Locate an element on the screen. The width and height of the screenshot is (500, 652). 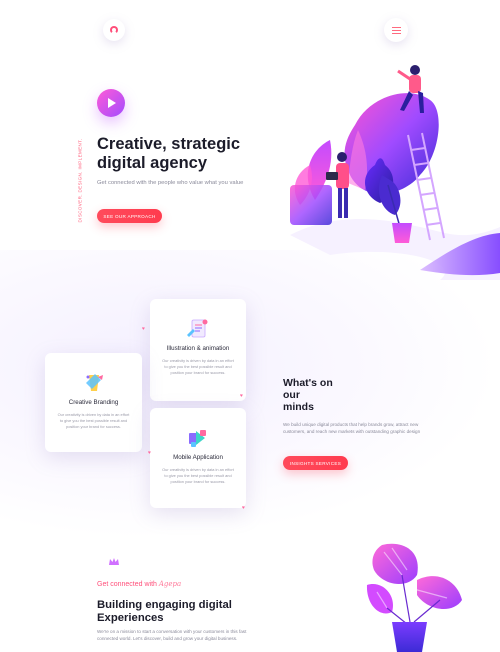
play-icon is located at coordinates (112, 103).